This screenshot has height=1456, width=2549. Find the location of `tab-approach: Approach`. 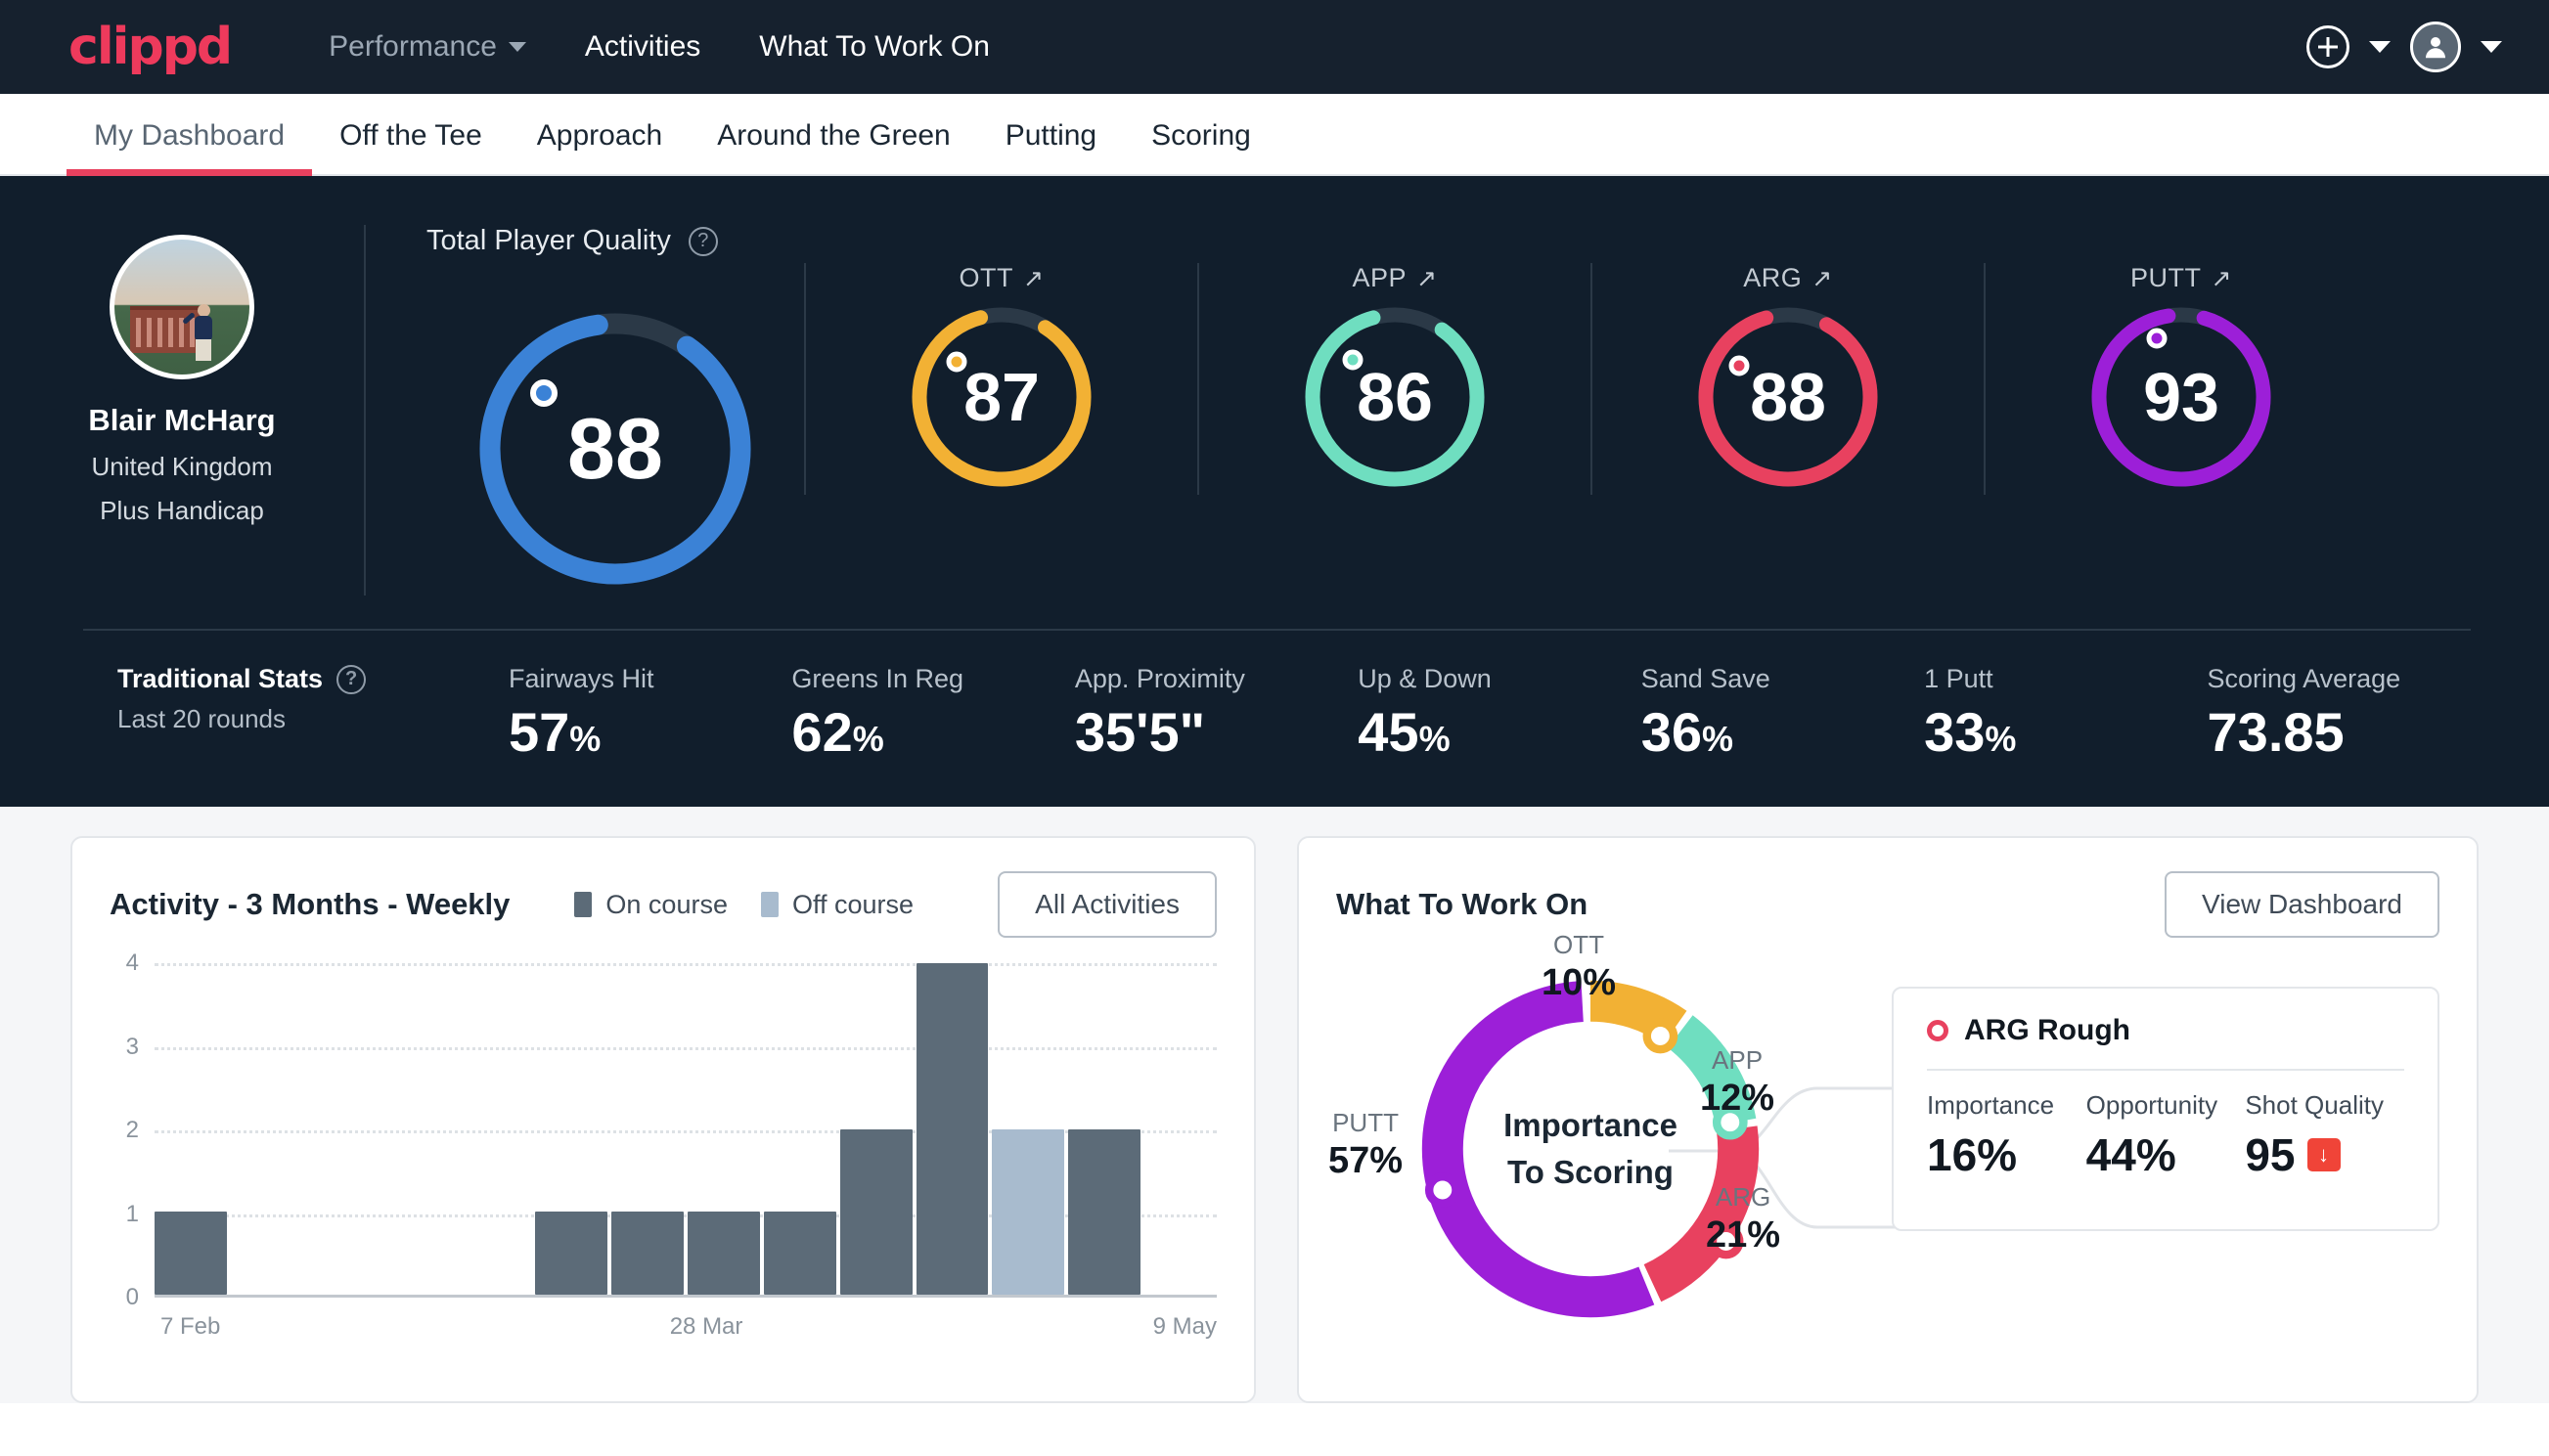

tab-approach: Approach is located at coordinates (600, 146).